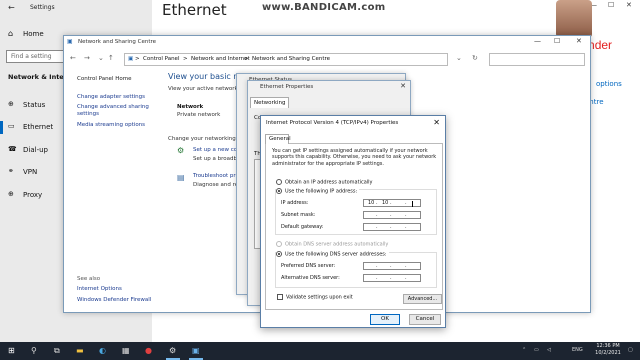 The width and height of the screenshot is (640, 360). I want to click on troubleshoot-desc: Diagnose and rep, so click(217, 185).